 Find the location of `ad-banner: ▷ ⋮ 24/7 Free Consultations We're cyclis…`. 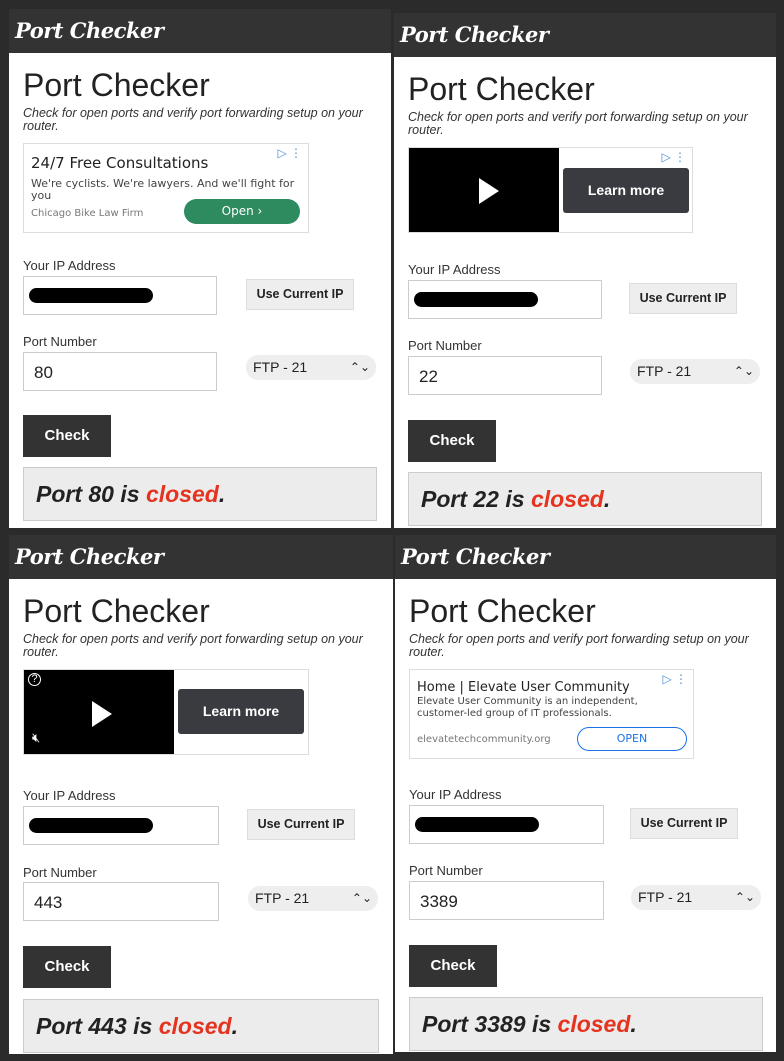

ad-banner: ▷ ⋮ 24/7 Free Consultations We're cyclis… is located at coordinates (166, 188).